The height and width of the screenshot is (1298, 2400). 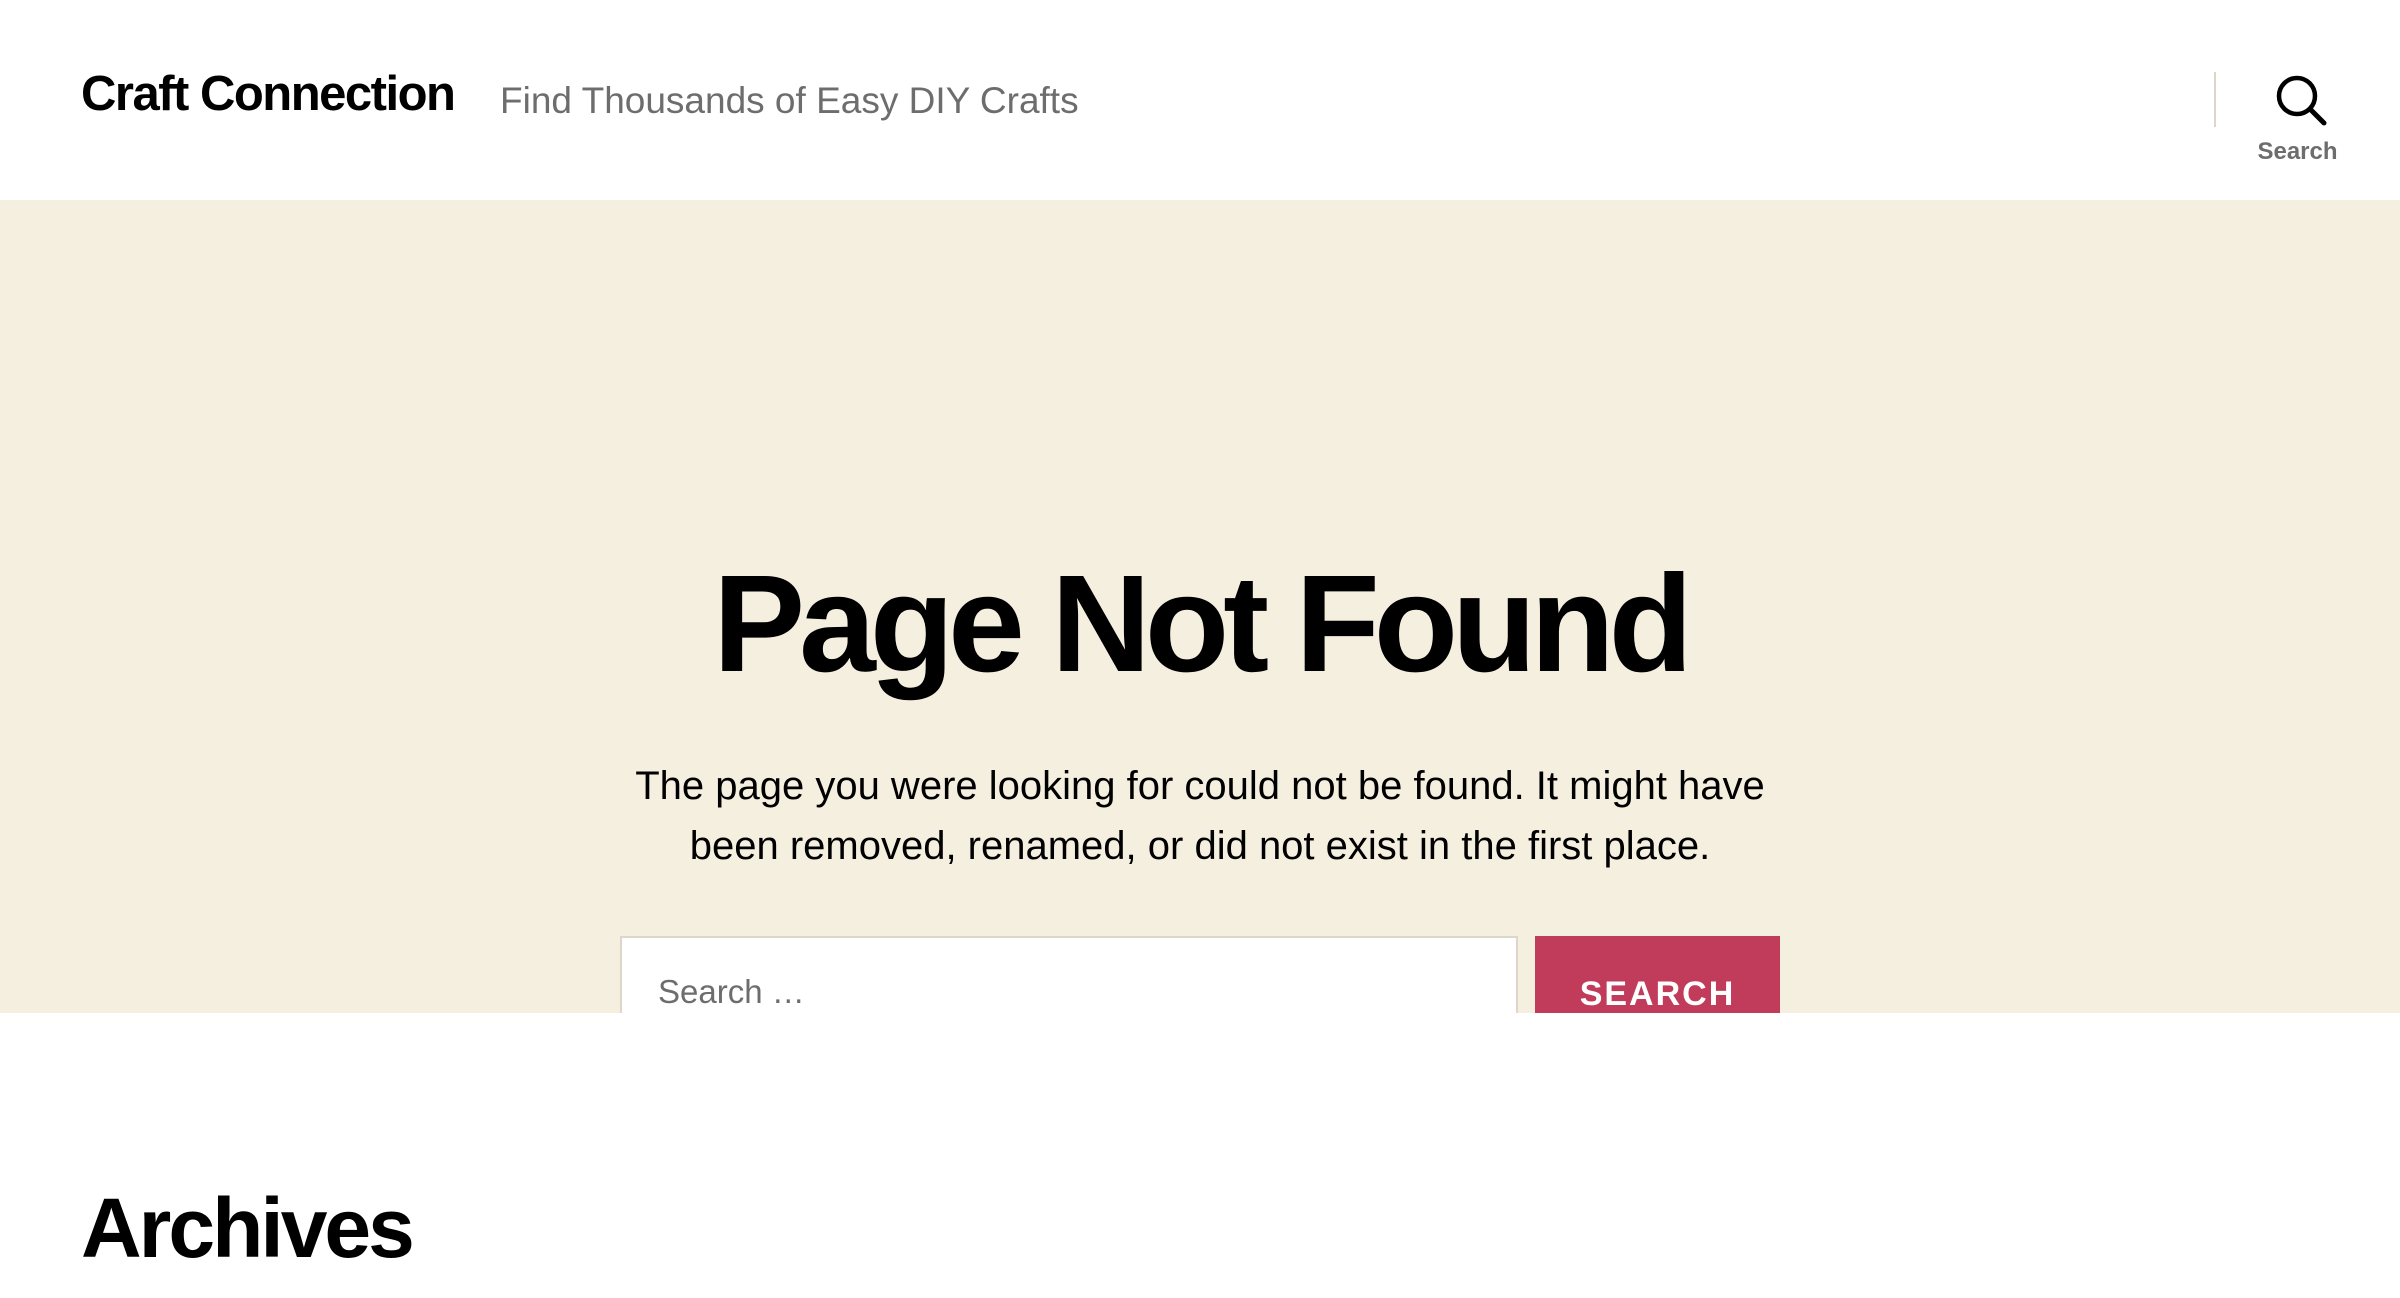 What do you see at coordinates (268, 94) in the screenshot?
I see `site-title: Craft Connection` at bounding box center [268, 94].